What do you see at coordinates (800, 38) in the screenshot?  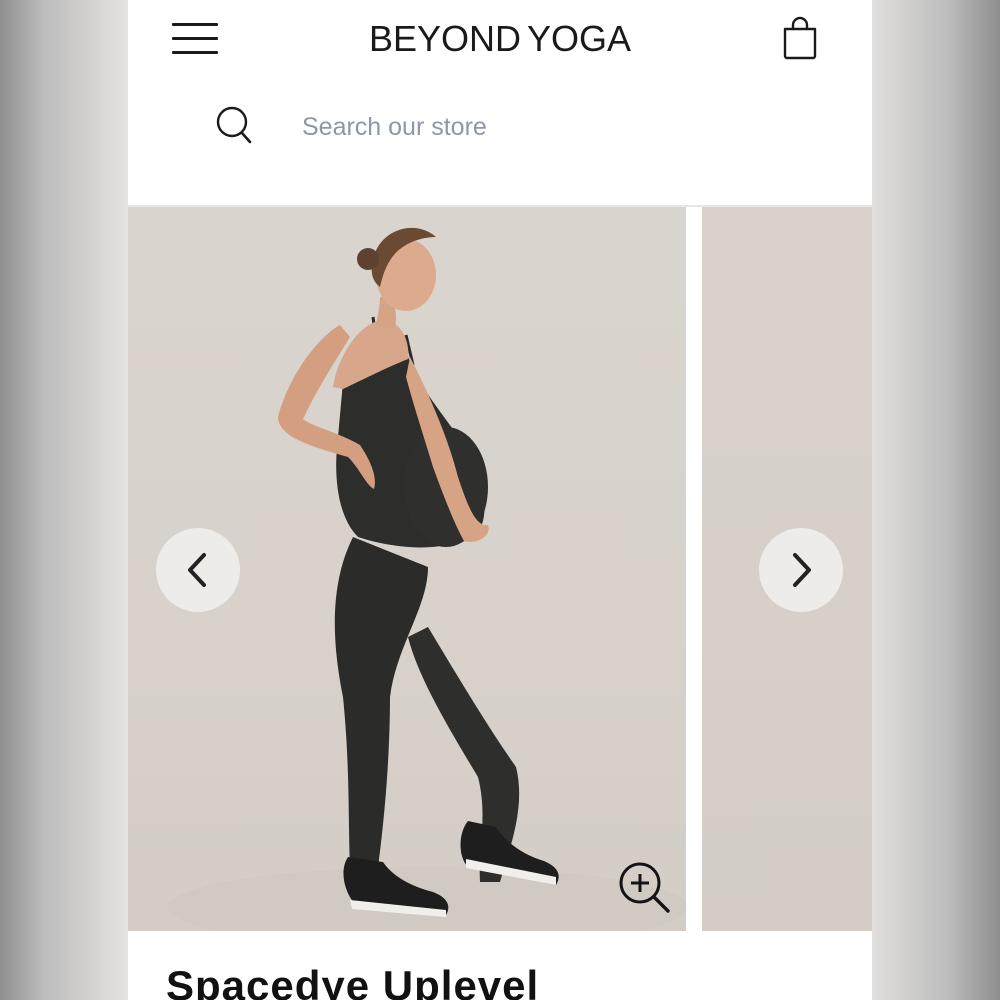 I see `shopping-bag-icon` at bounding box center [800, 38].